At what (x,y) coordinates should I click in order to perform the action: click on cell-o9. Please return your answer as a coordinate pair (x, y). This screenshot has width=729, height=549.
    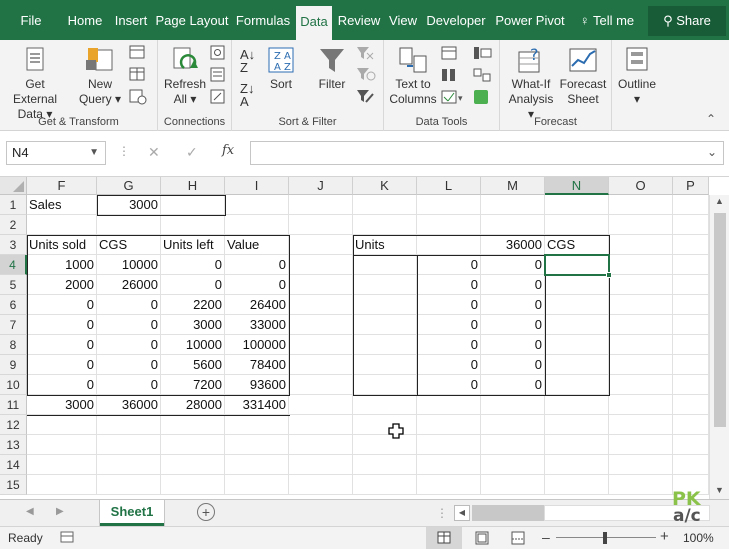
    Looking at the image, I should click on (641, 365).